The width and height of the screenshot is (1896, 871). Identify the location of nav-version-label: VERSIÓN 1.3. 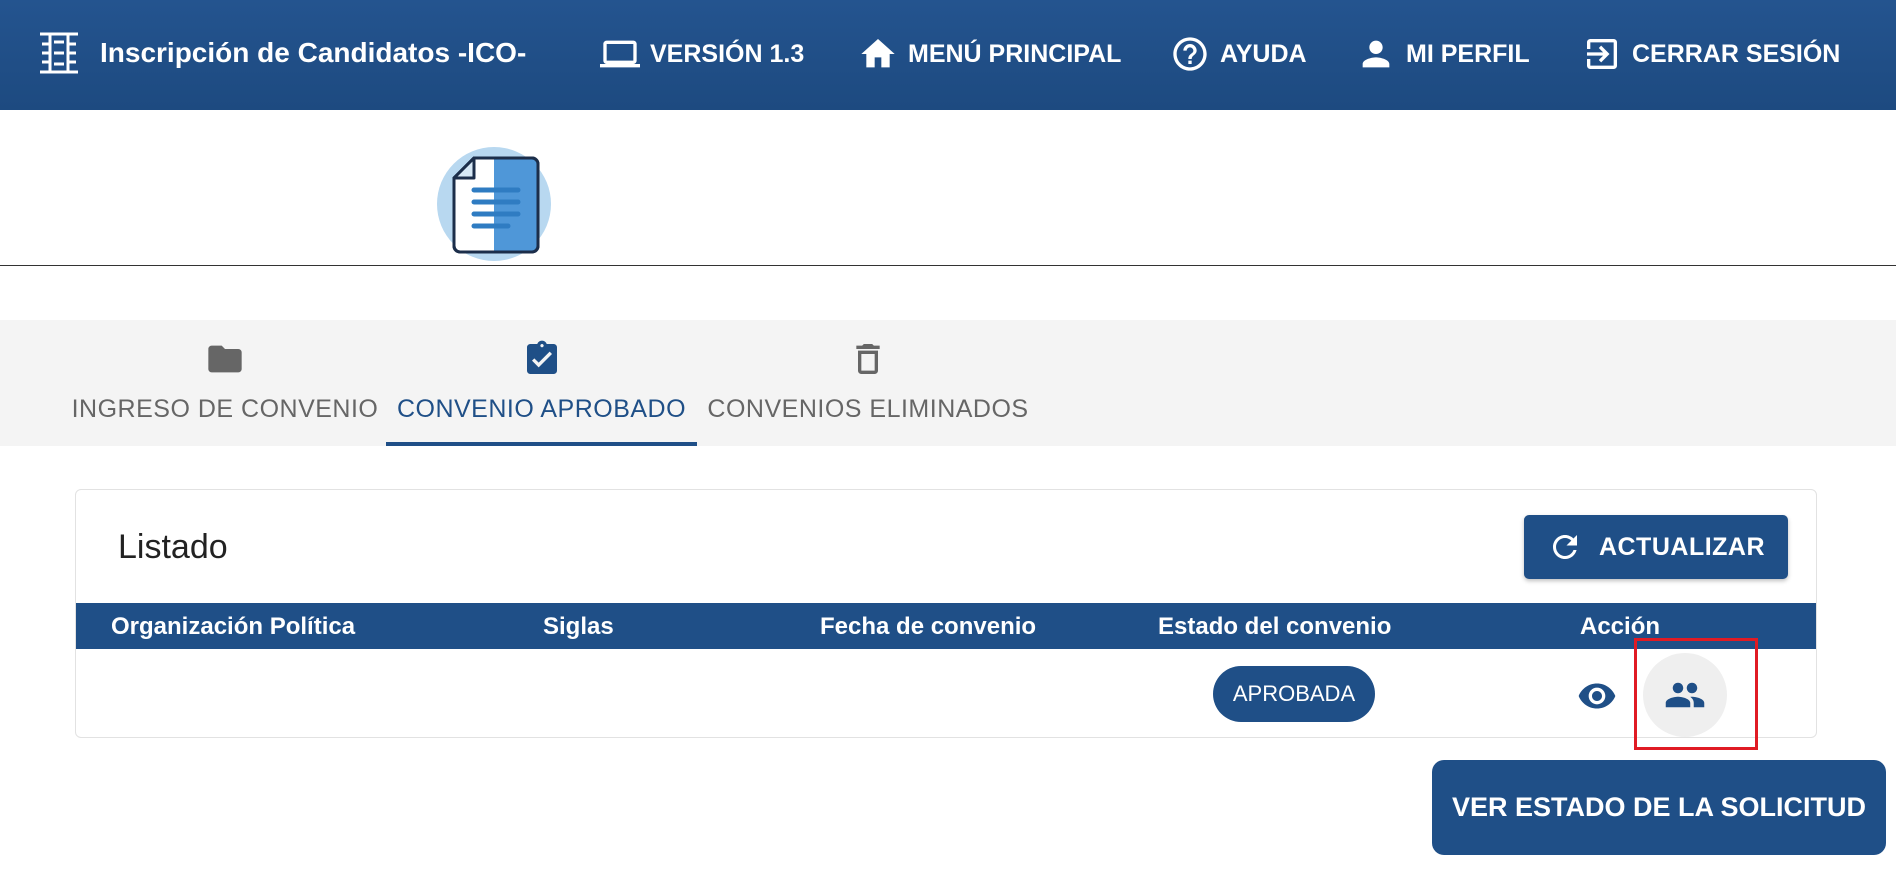
(727, 53).